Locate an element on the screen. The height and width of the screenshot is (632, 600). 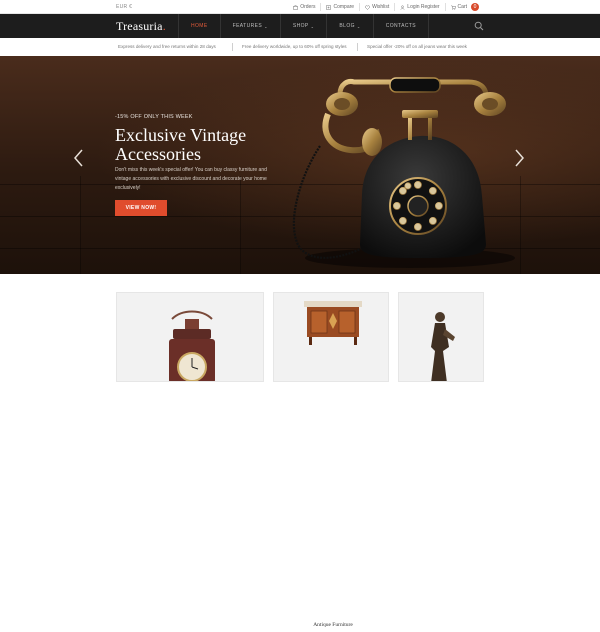
logo-text: Treasuria is located at coordinates (139, 26).